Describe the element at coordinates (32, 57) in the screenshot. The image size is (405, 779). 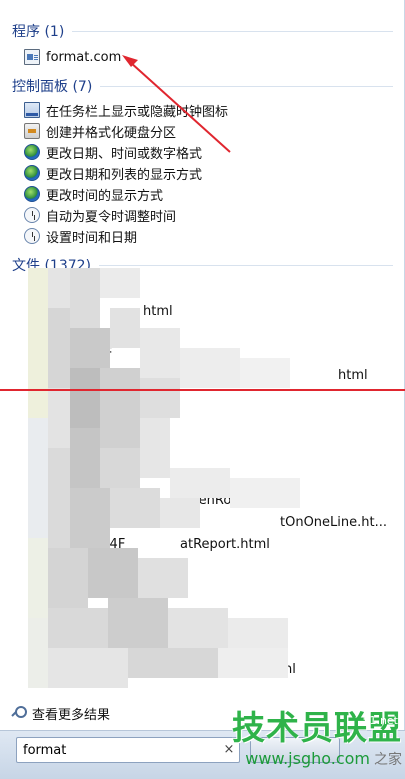
I see `app-icon` at that location.